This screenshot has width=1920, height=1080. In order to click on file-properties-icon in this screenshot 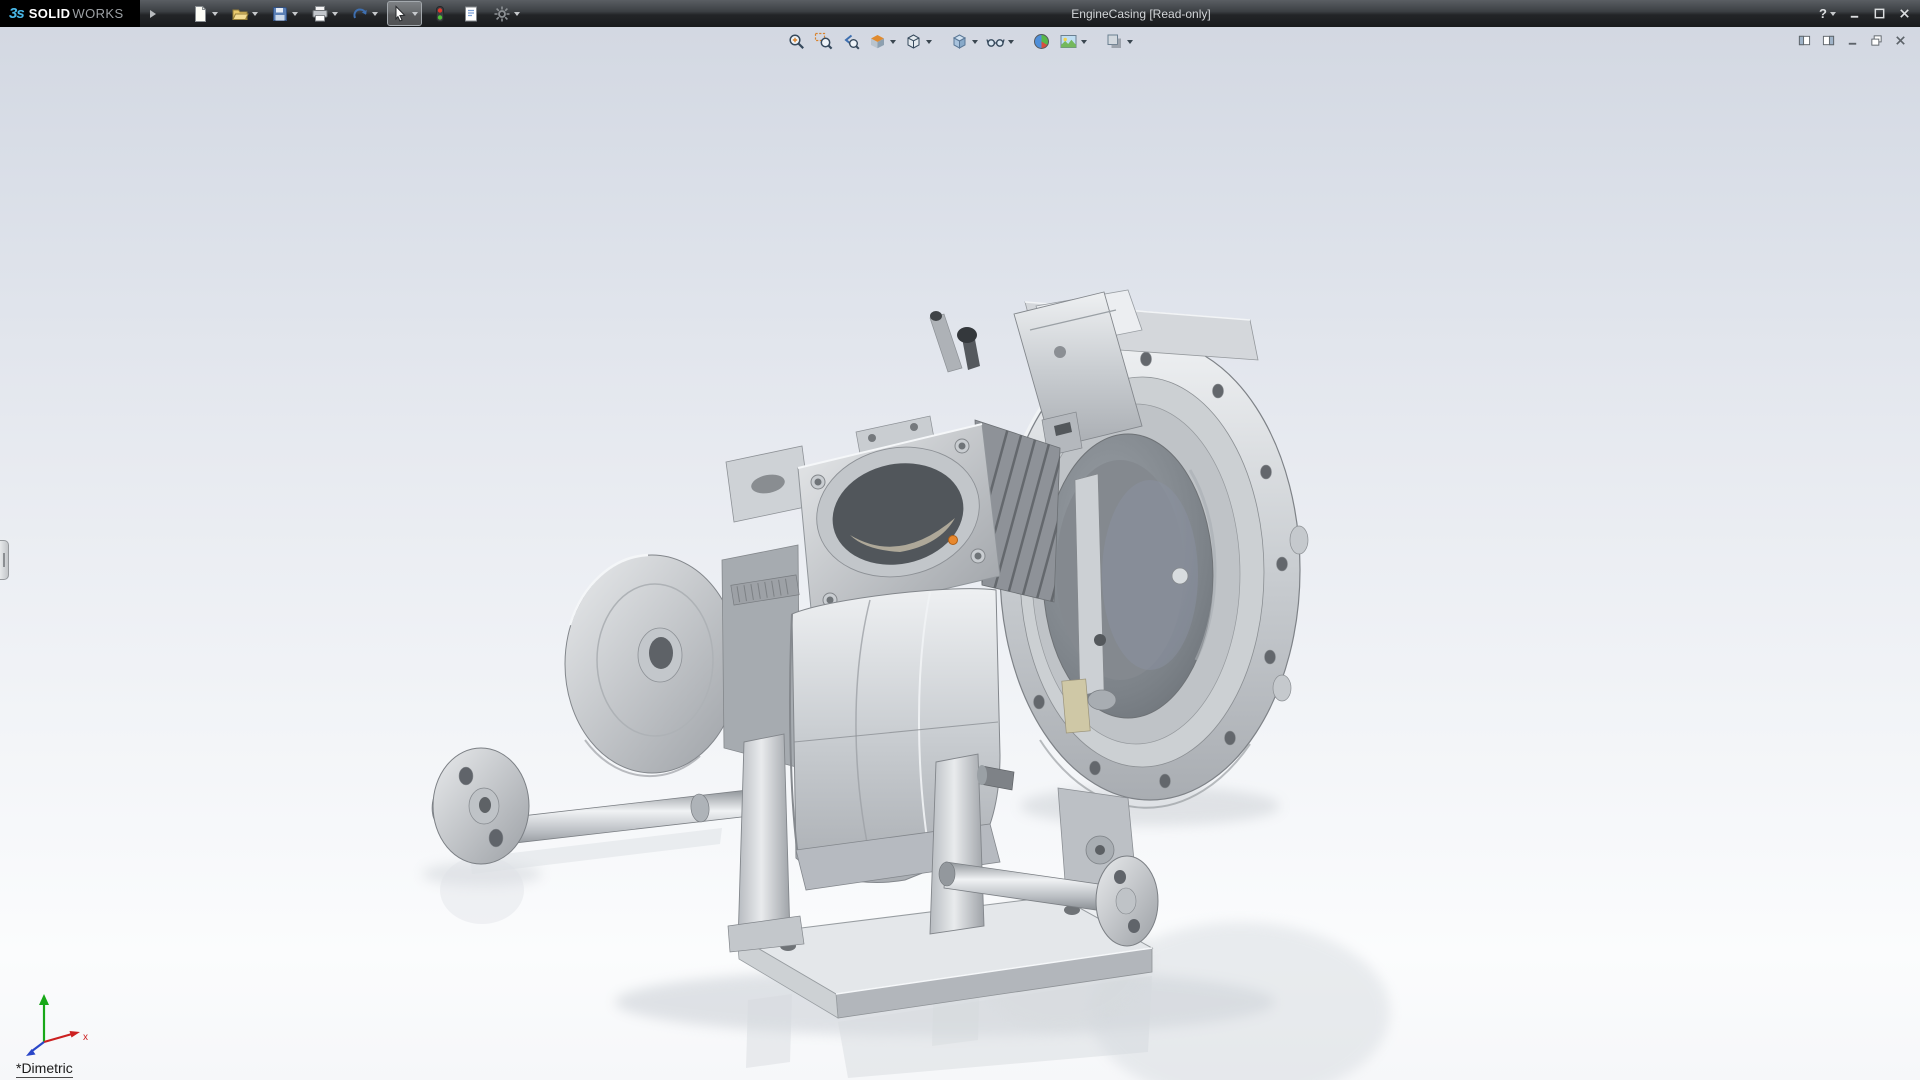, I will do `click(471, 14)`.